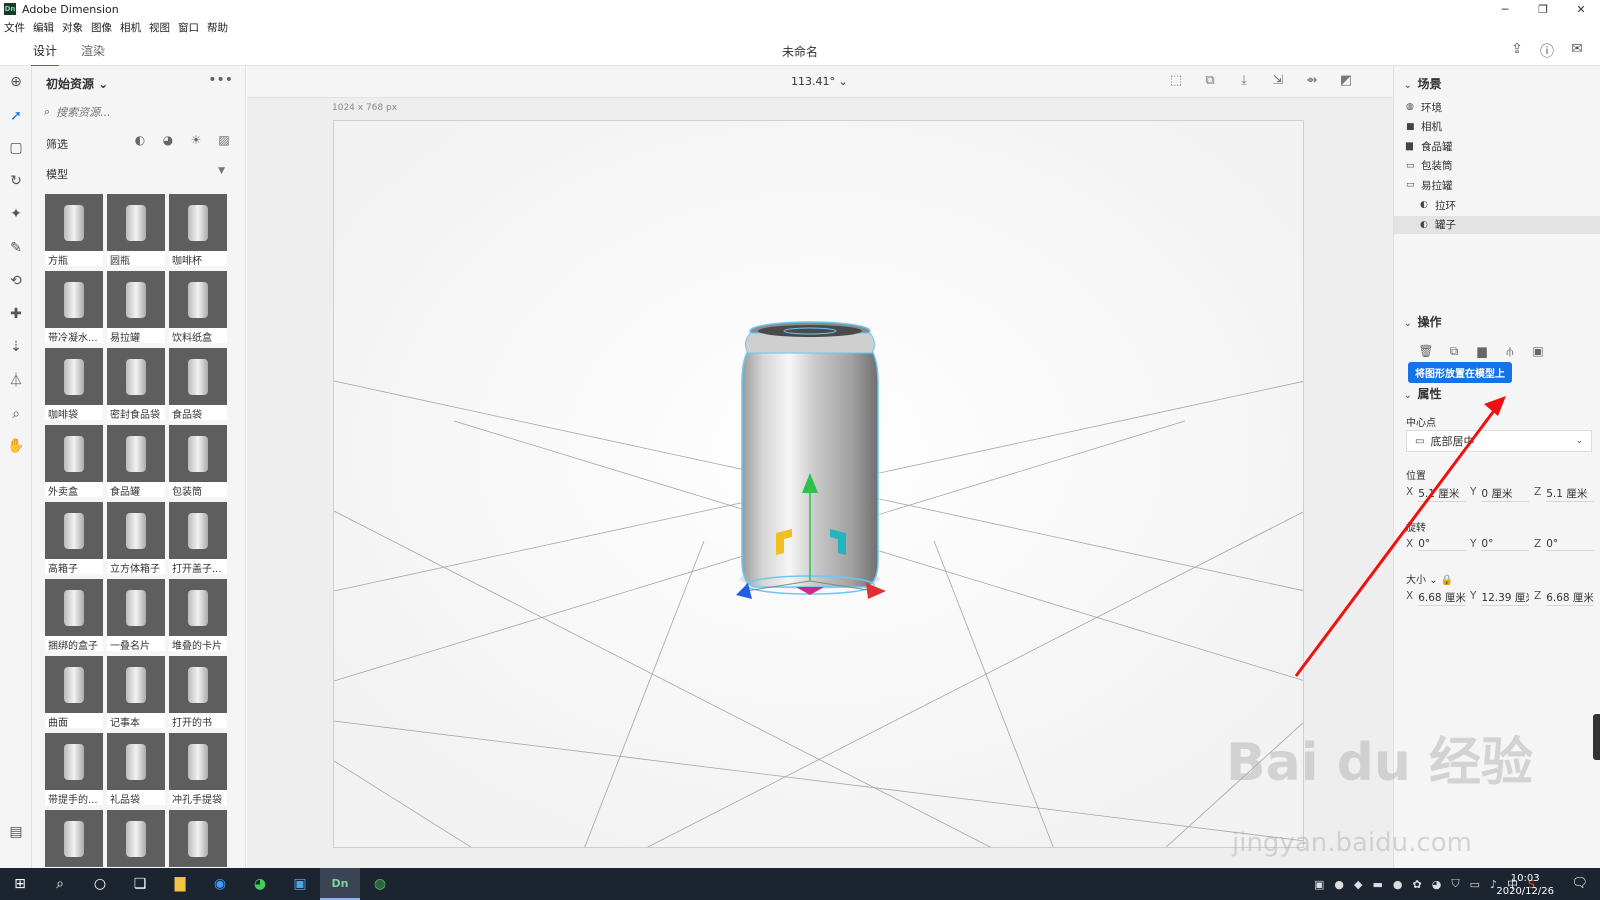 The image size is (1600, 900). I want to click on start-icon: ⊞, so click(20, 884).